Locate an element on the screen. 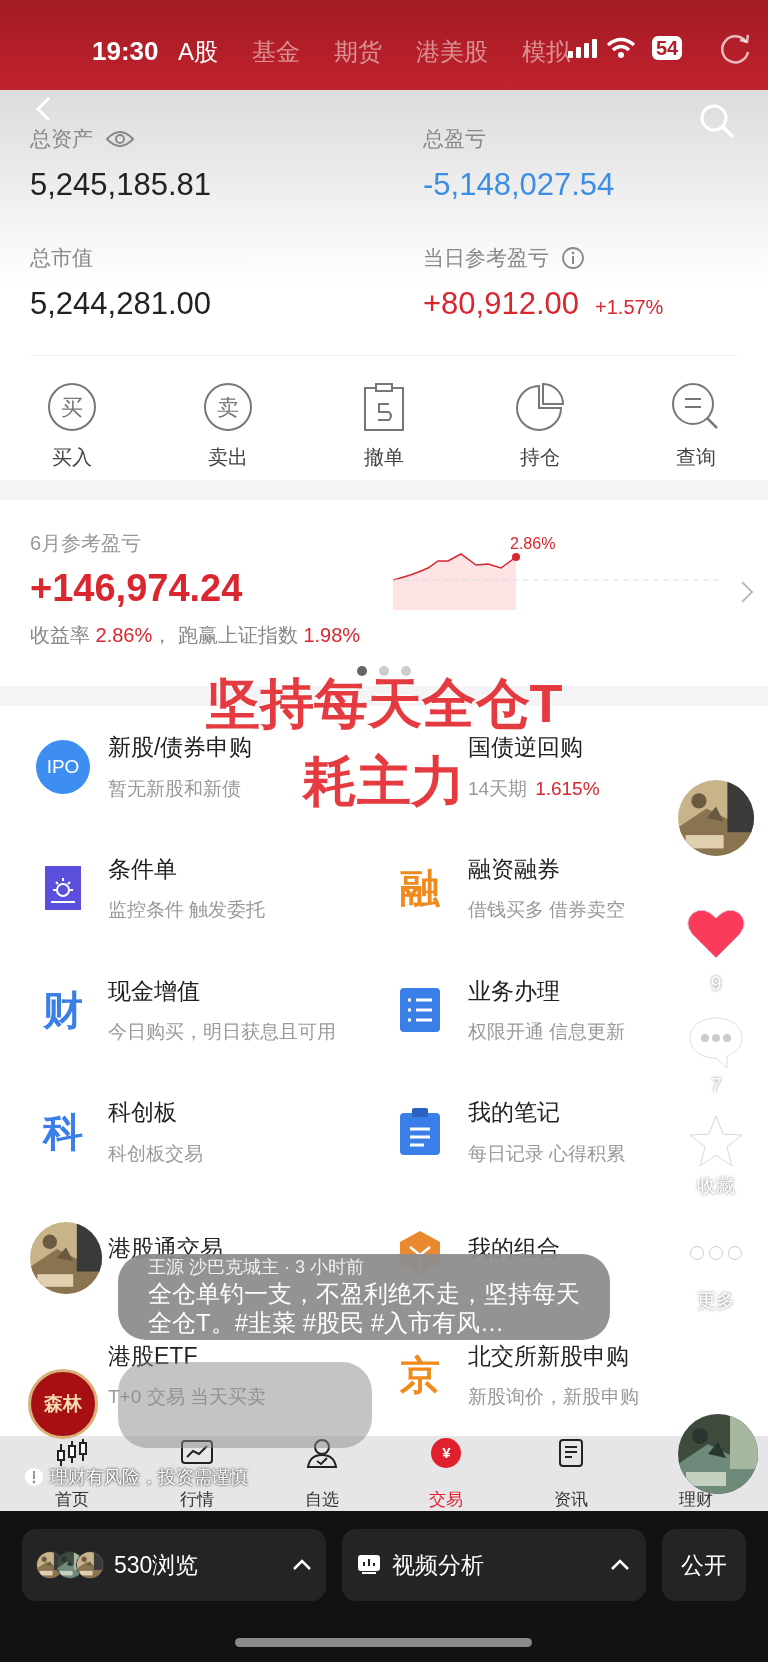  action-label: 撤单 is located at coordinates (384, 457).